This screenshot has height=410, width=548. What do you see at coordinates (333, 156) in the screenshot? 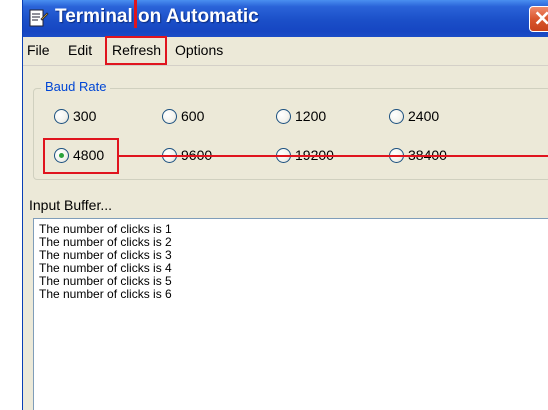
I see `annotation-pointer-right` at bounding box center [333, 156].